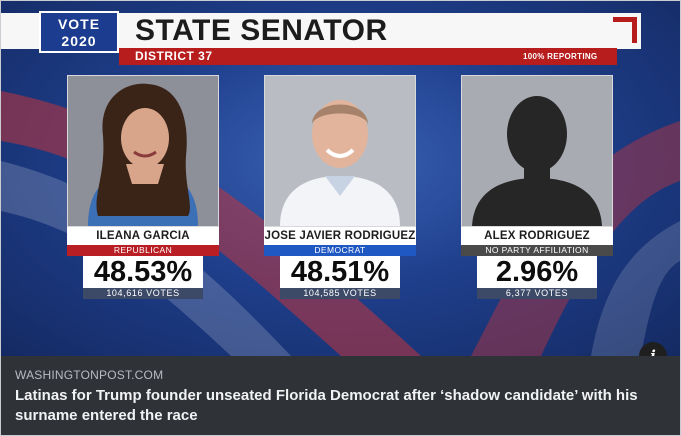 The height and width of the screenshot is (436, 681). Describe the element at coordinates (143, 293) in the screenshot. I see `candidate-votes: 104,616 VOTES` at that location.